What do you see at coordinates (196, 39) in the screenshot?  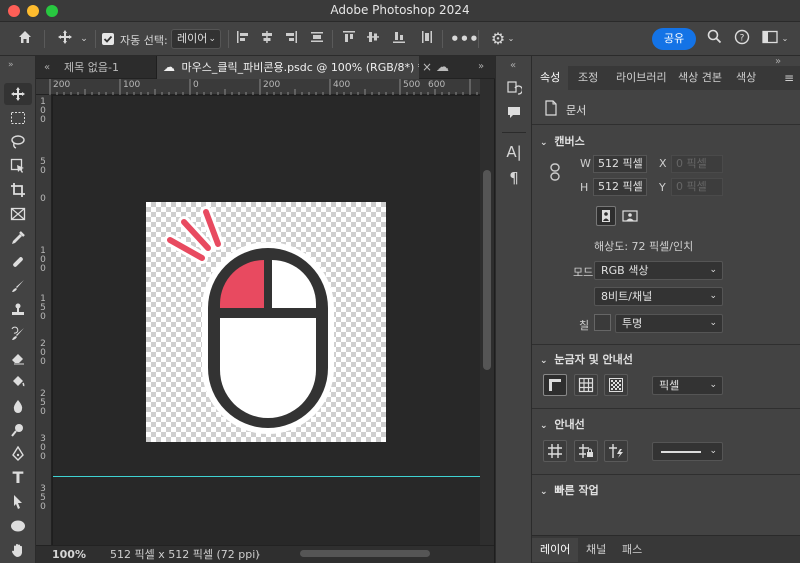 I see `auto-select-dropdown: 레이어 ⌄` at bounding box center [196, 39].